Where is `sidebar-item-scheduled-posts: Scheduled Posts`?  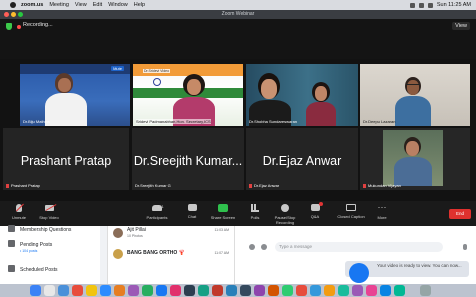
sidebar-item-scheduled-posts: Scheduled Posts is located at coordinates (33, 269).